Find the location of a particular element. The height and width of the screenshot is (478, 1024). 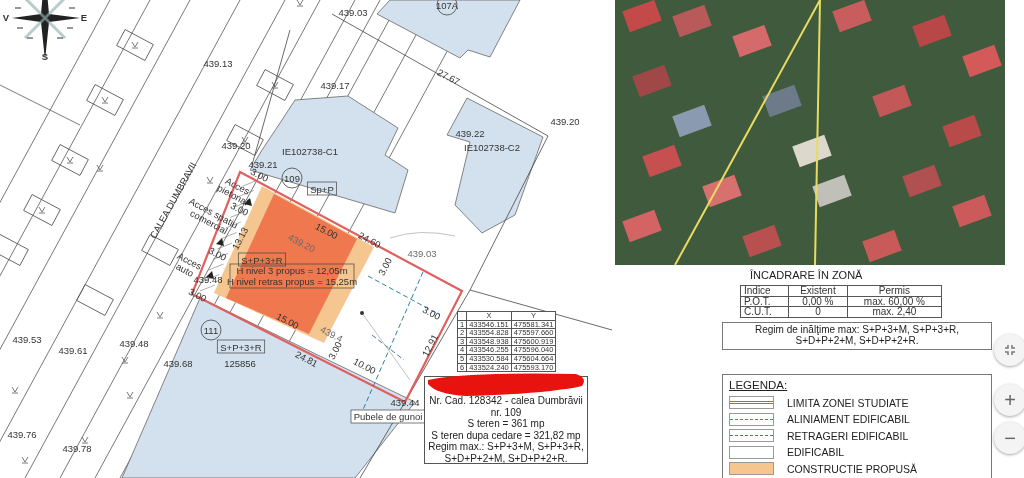

height-regime-note: Regim de inălţime max: S+P+3+M, S+P+3+R, S+D+P+2+M, S+D+P+2+R. is located at coordinates (857, 335).